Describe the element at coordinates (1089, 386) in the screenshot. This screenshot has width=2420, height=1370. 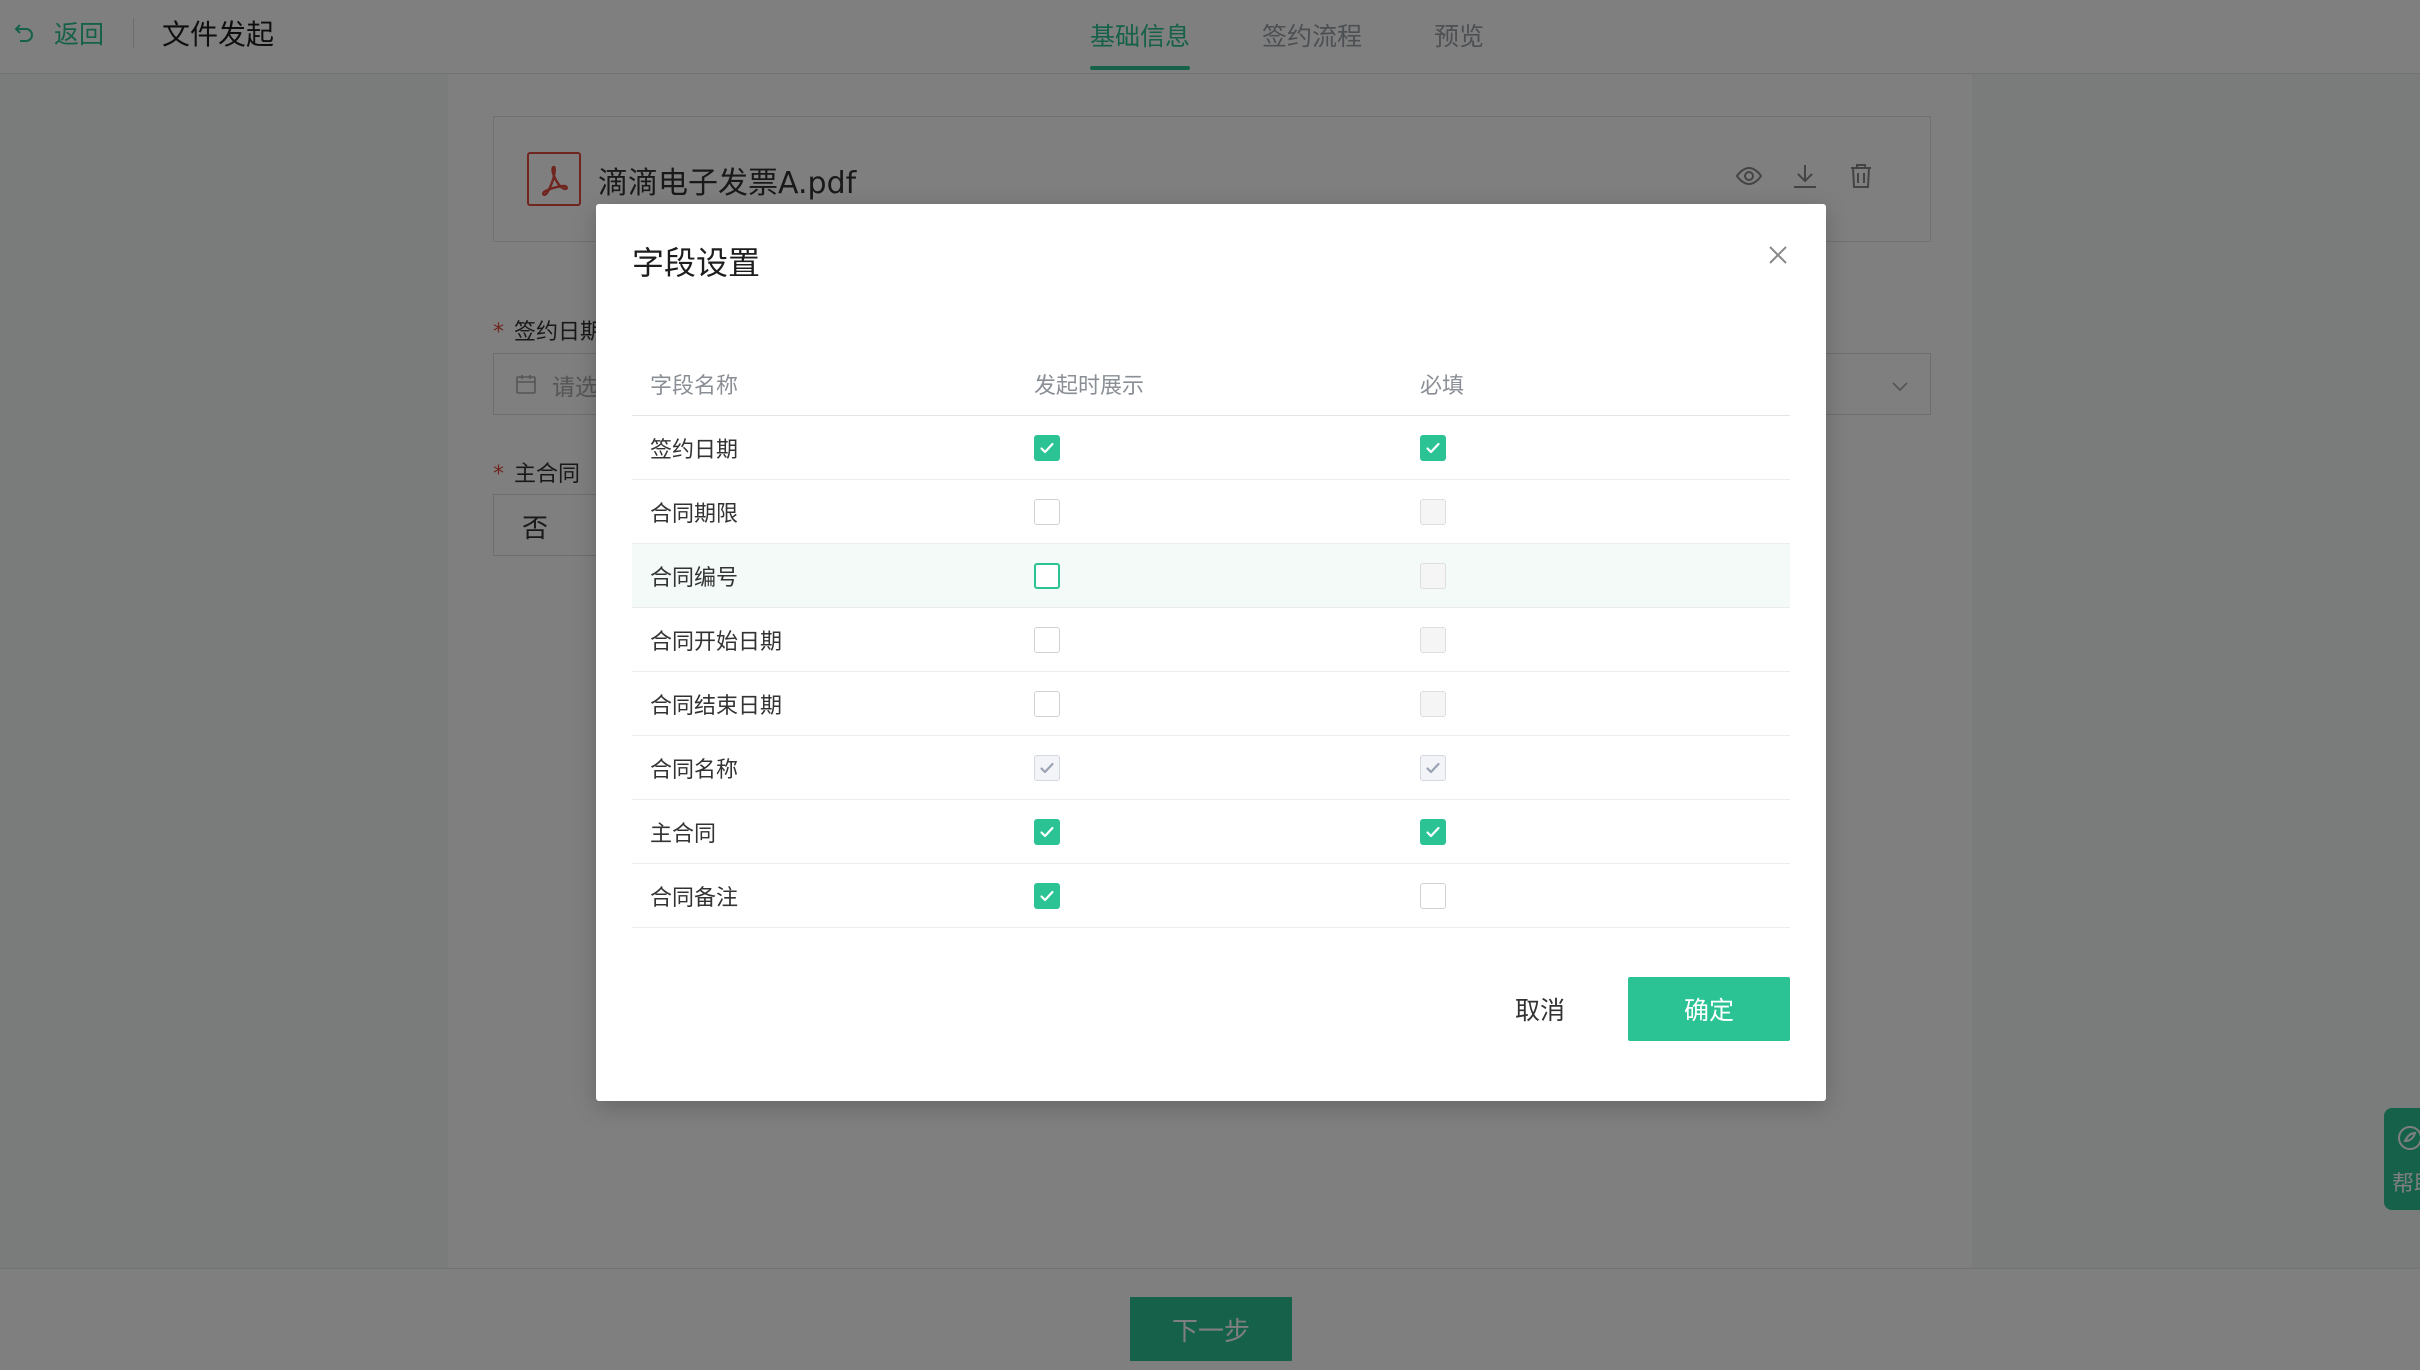
I see `col-show-on-launch: 发起时展示` at that location.